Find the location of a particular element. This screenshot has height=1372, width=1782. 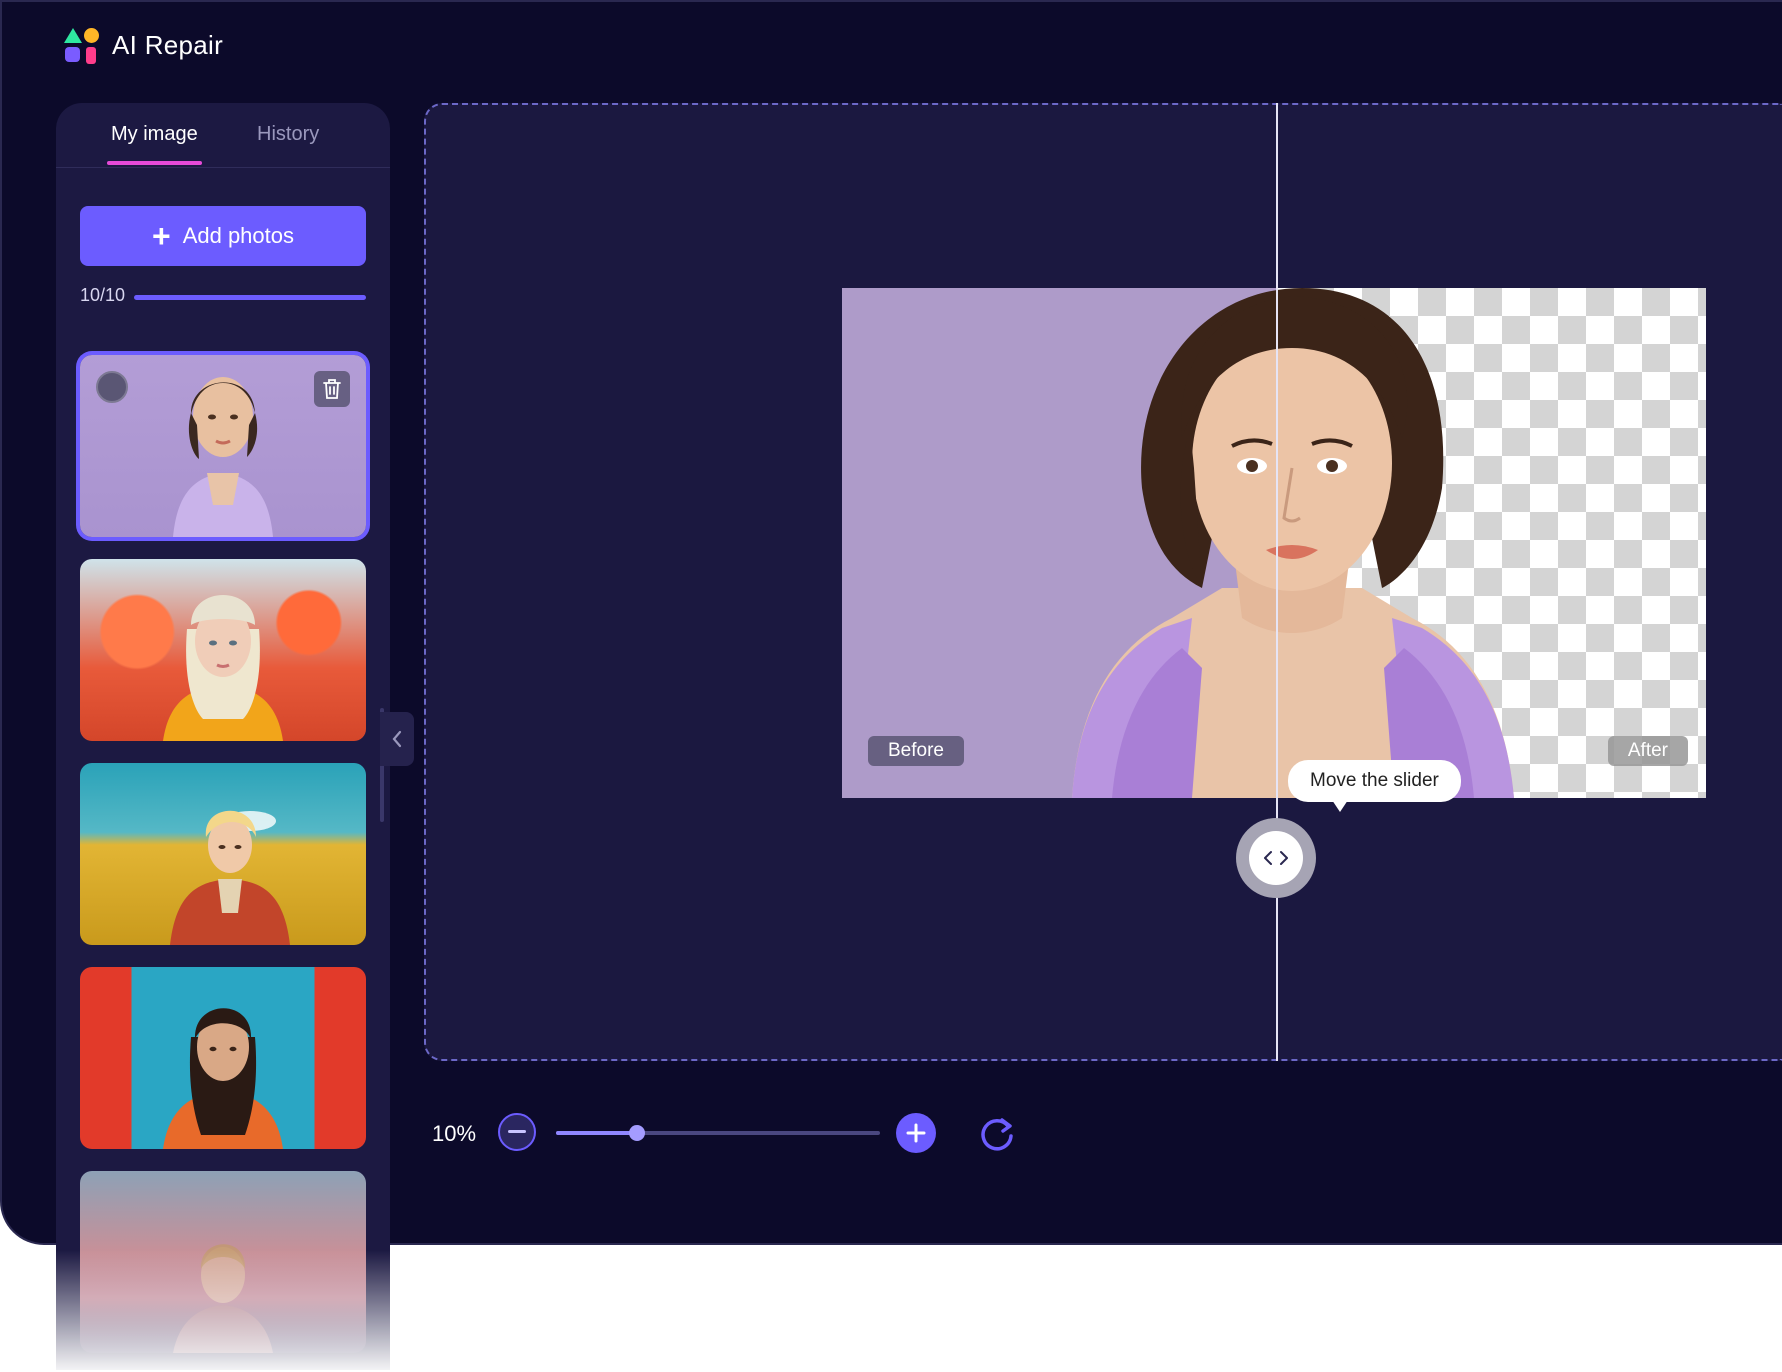

collapse-sidebar-button is located at coordinates (397, 739).